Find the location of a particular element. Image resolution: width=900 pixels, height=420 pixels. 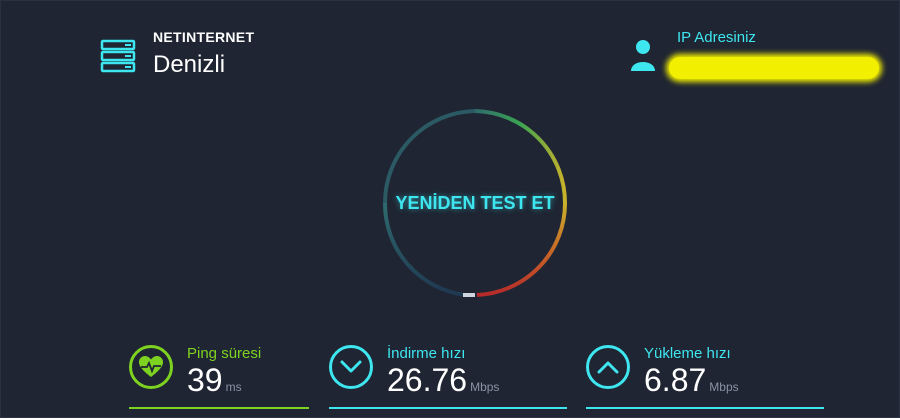

server-icon is located at coordinates (119, 57).